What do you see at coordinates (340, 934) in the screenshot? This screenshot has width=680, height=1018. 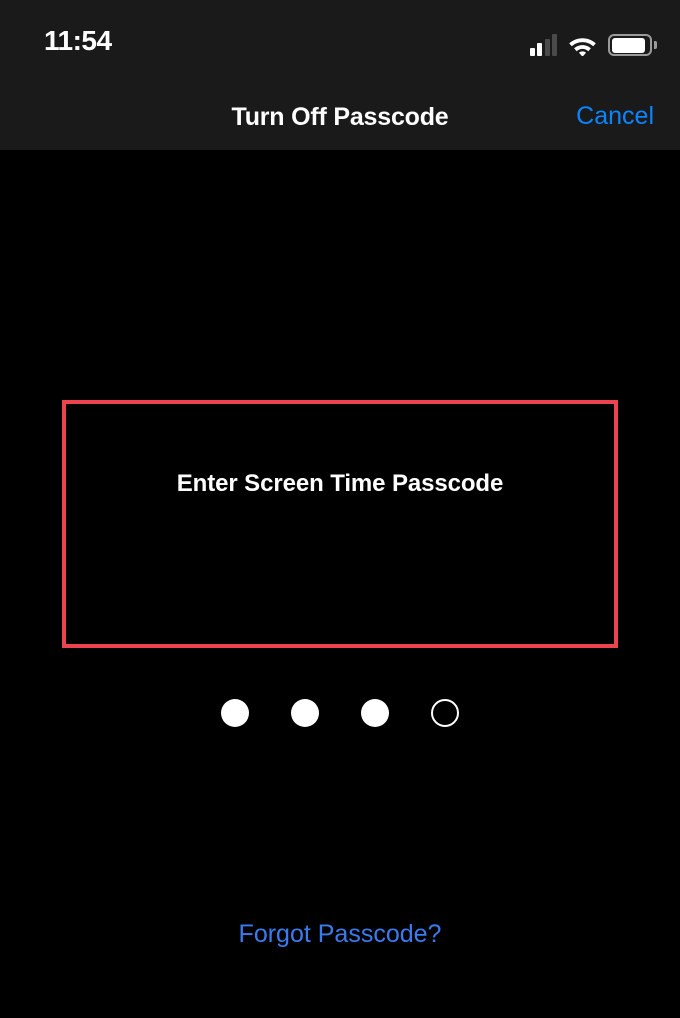 I see `forgot-passcode-link: Forgot Passcode?` at bounding box center [340, 934].